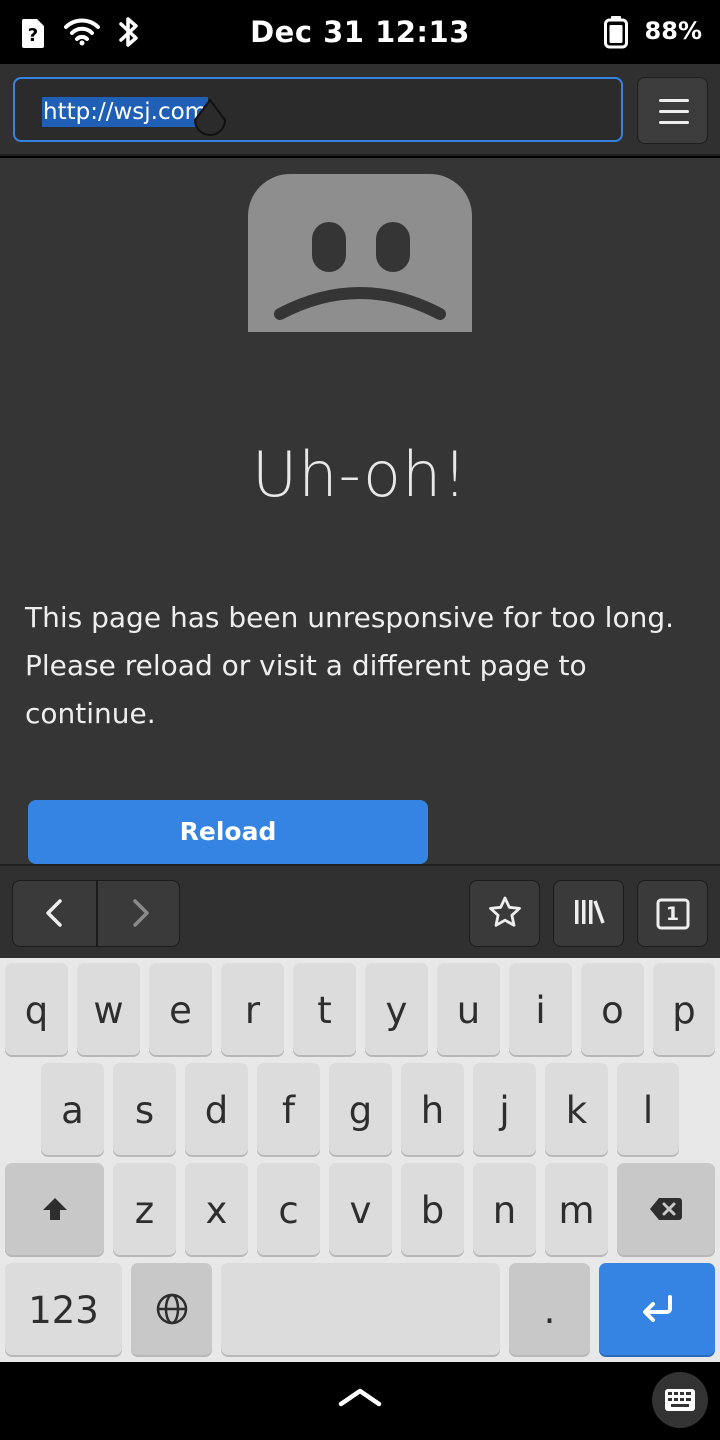 The width and height of the screenshot is (720, 1440). I want to click on enter-key, so click(657, 1309).